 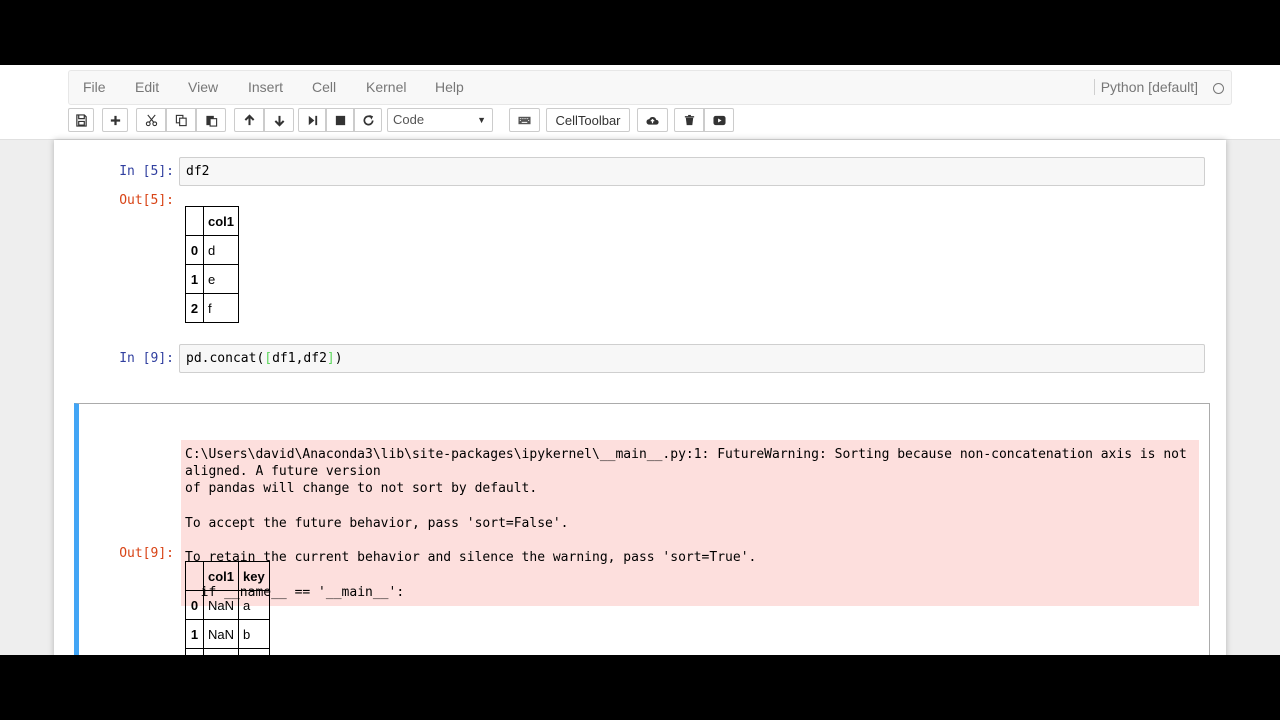 I want to click on copy-button, so click(x=181, y=120).